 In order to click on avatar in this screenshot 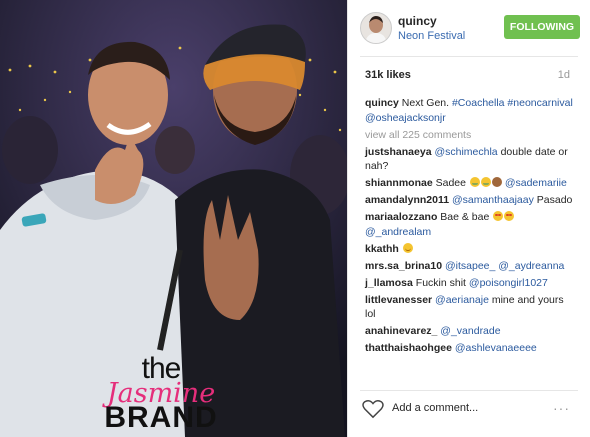, I will do `click(376, 28)`.